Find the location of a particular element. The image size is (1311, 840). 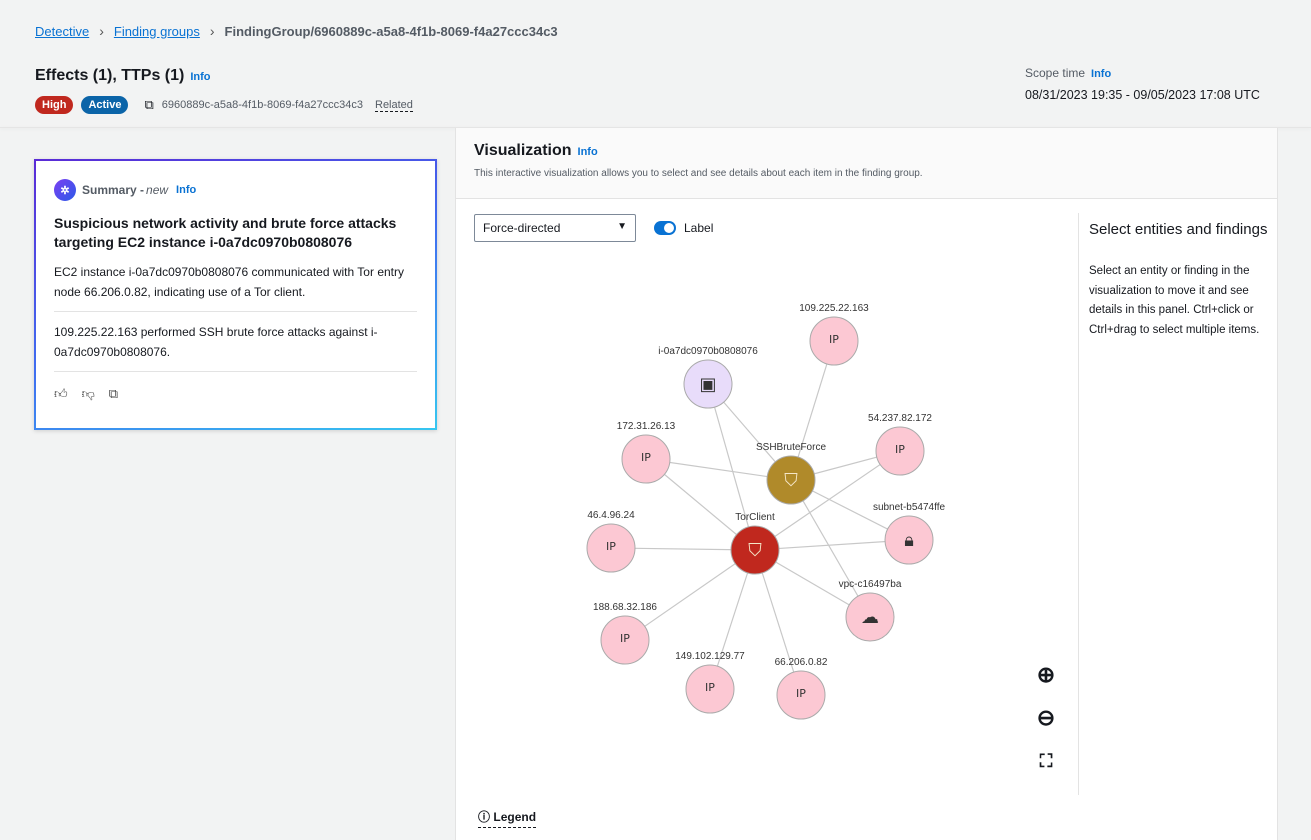

breadcrumb-finding-groups: Finding groups is located at coordinates (157, 31).